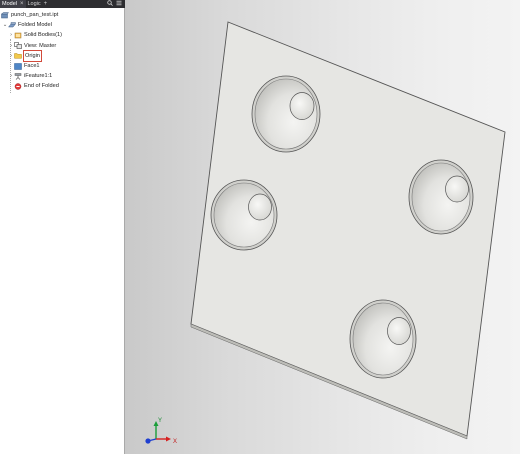 The width and height of the screenshot is (520, 454). I want to click on solid-bodies-icon, so click(18, 35).